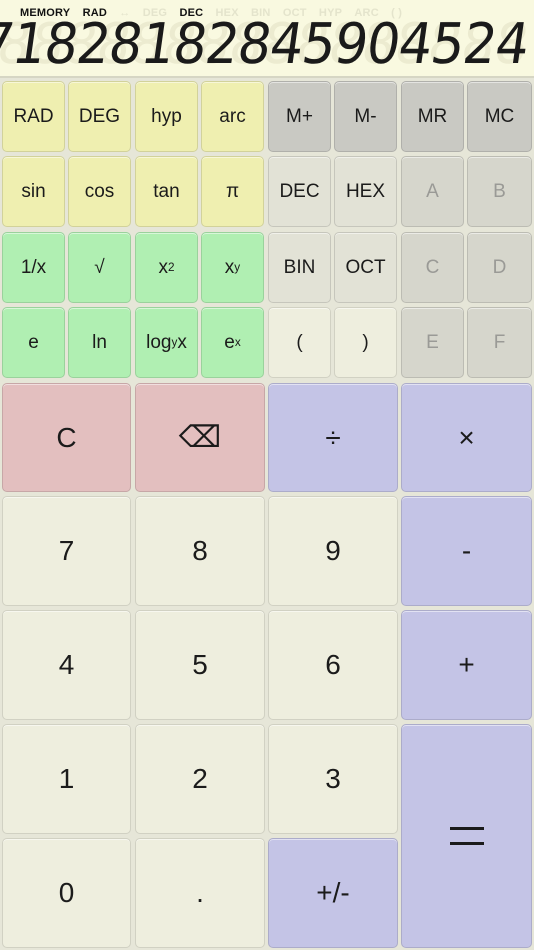 Image resolution: width=534 pixels, height=950 pixels. Describe the element at coordinates (432, 342) in the screenshot. I see `hex-digit-e-button: E` at that location.